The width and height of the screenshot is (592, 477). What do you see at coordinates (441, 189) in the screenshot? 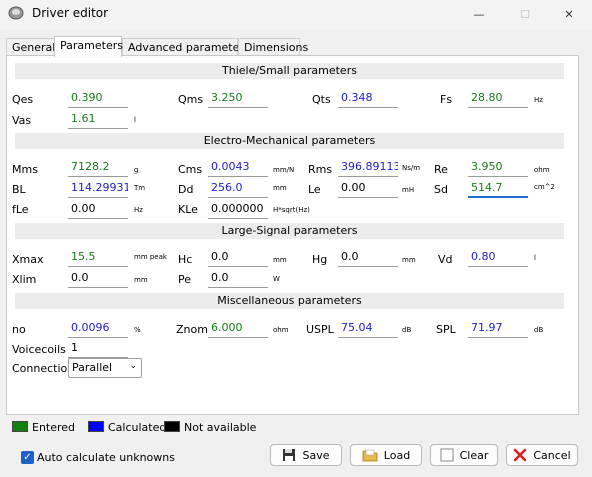
I see `sd-label: Sd` at bounding box center [441, 189].